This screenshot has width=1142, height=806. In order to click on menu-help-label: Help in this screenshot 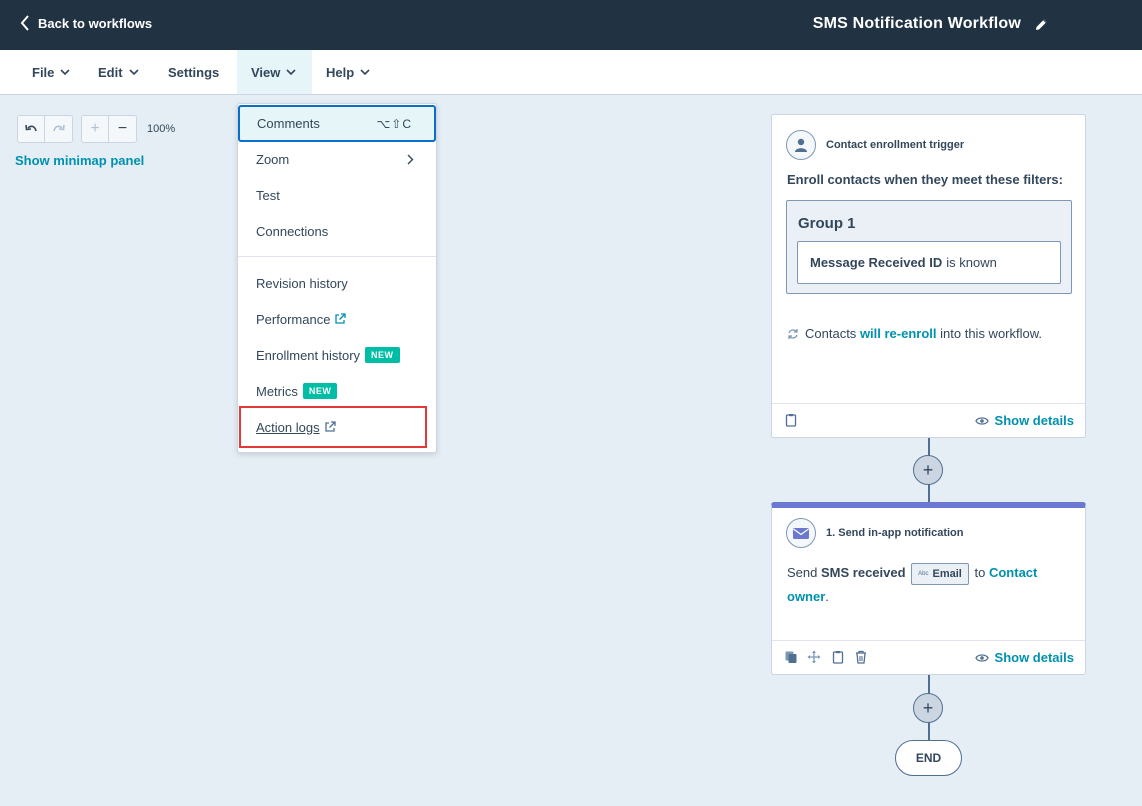, I will do `click(340, 72)`.